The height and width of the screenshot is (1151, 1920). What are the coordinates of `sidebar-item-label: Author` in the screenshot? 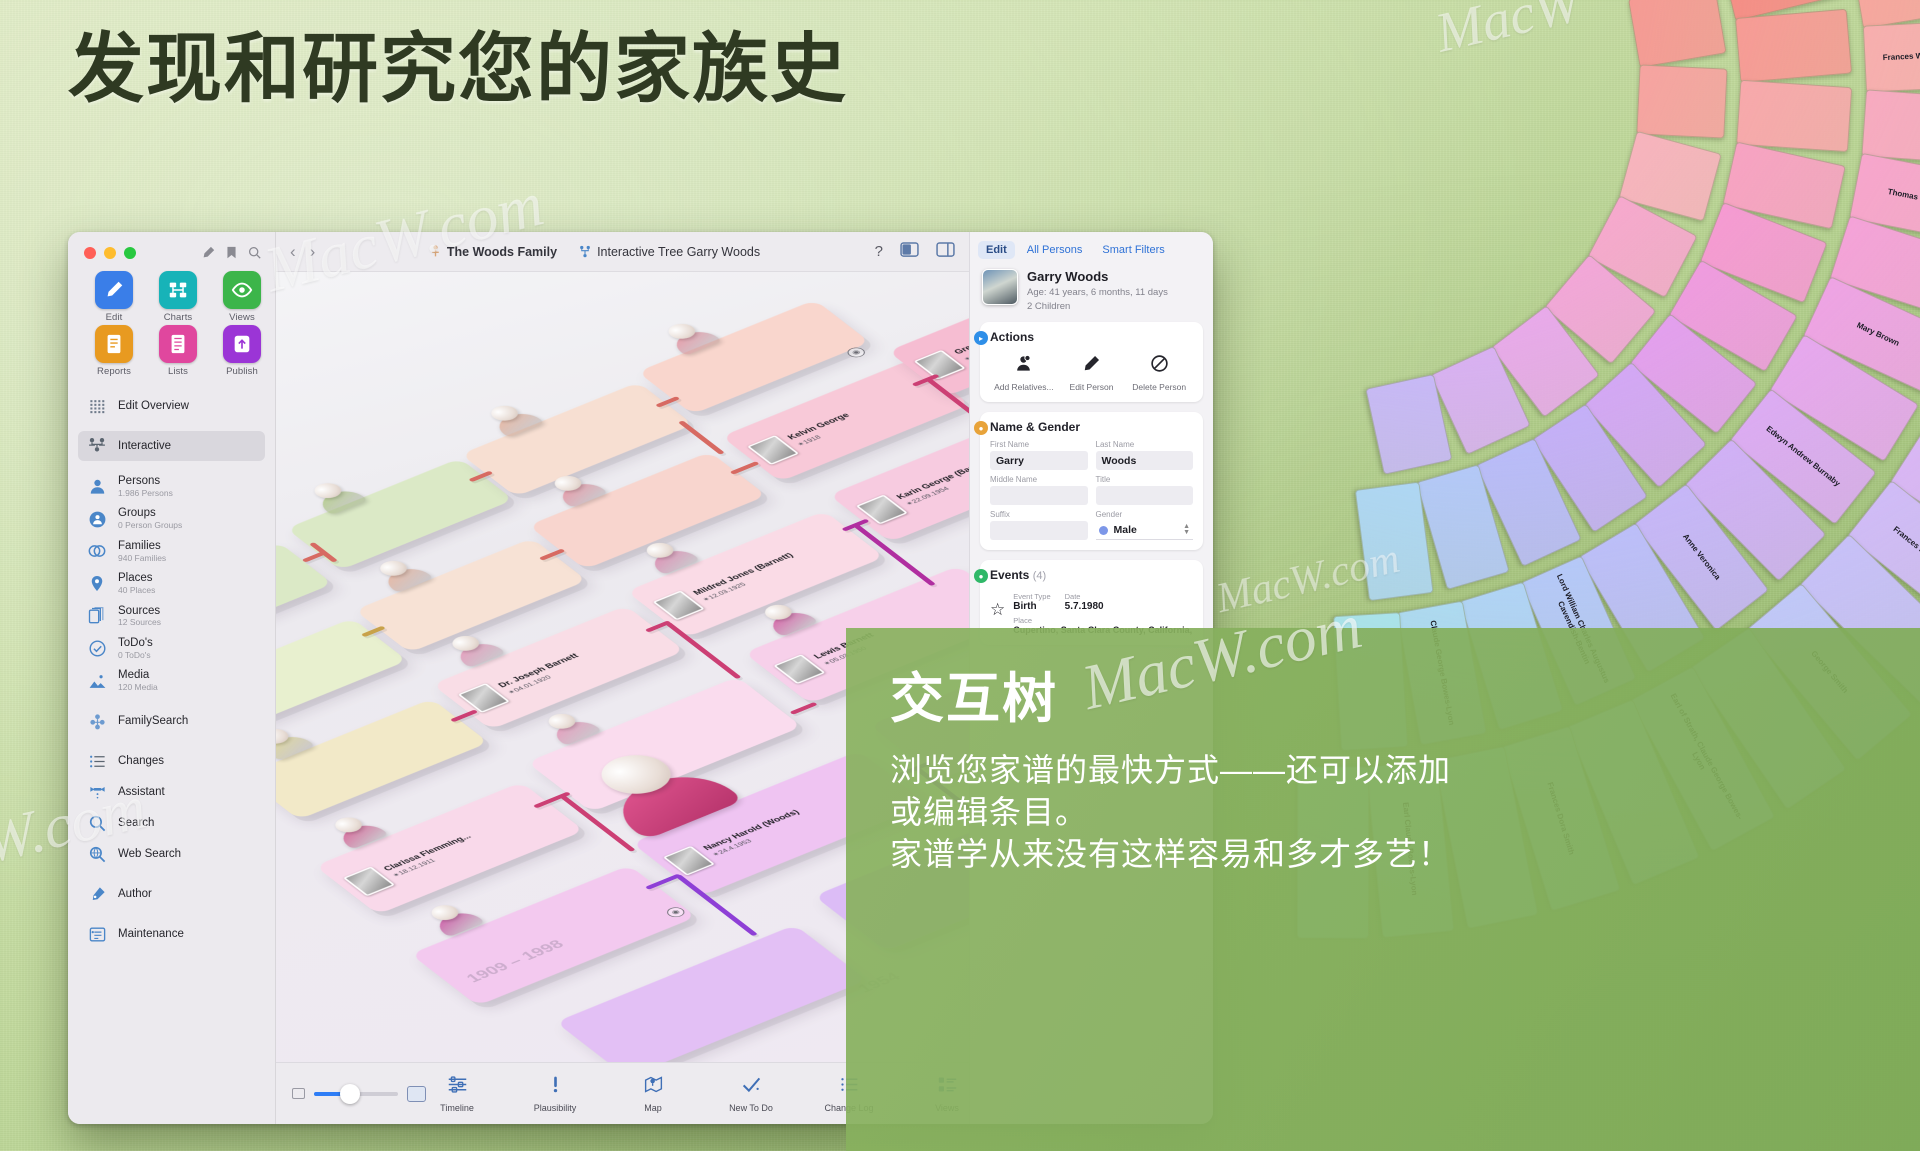 It's located at (135, 894).